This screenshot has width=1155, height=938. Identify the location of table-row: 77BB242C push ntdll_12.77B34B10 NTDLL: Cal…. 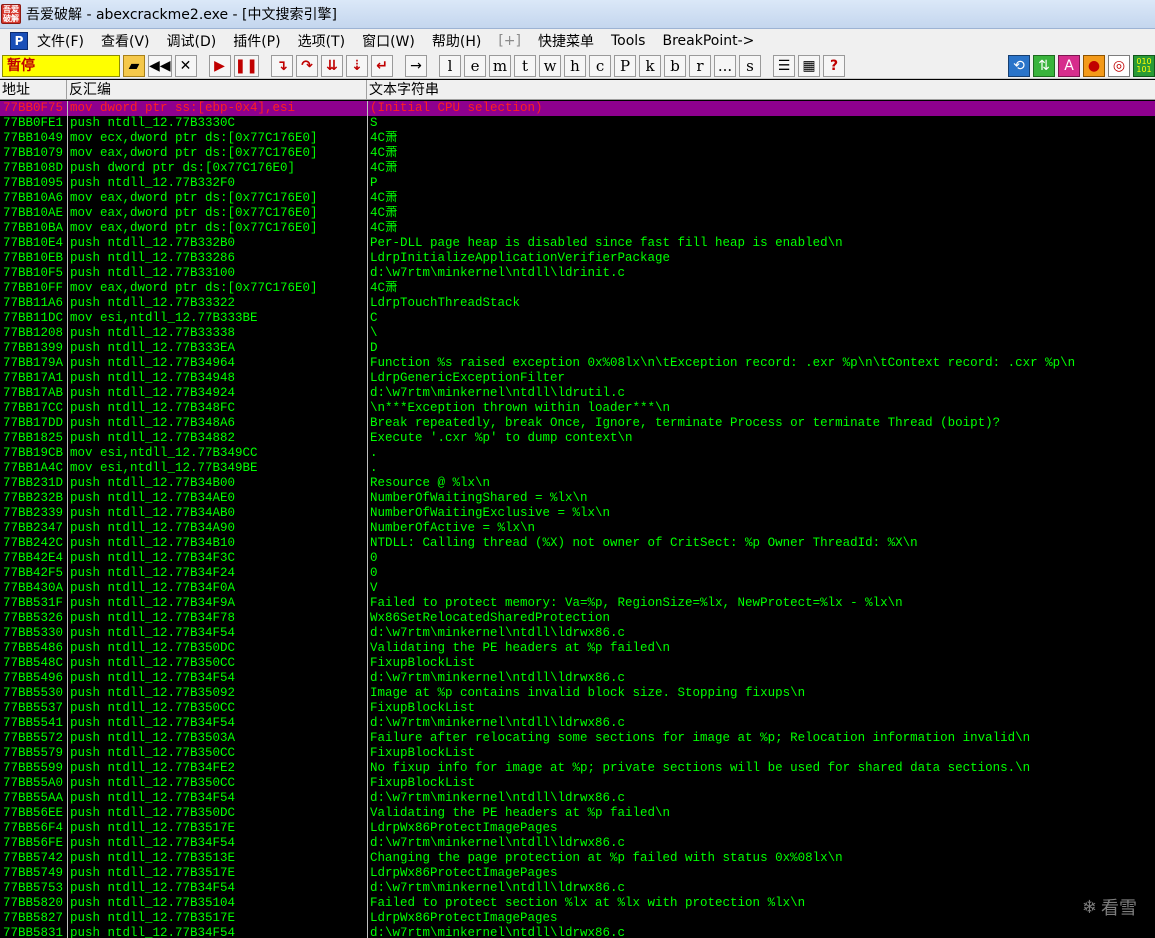
(577, 543).